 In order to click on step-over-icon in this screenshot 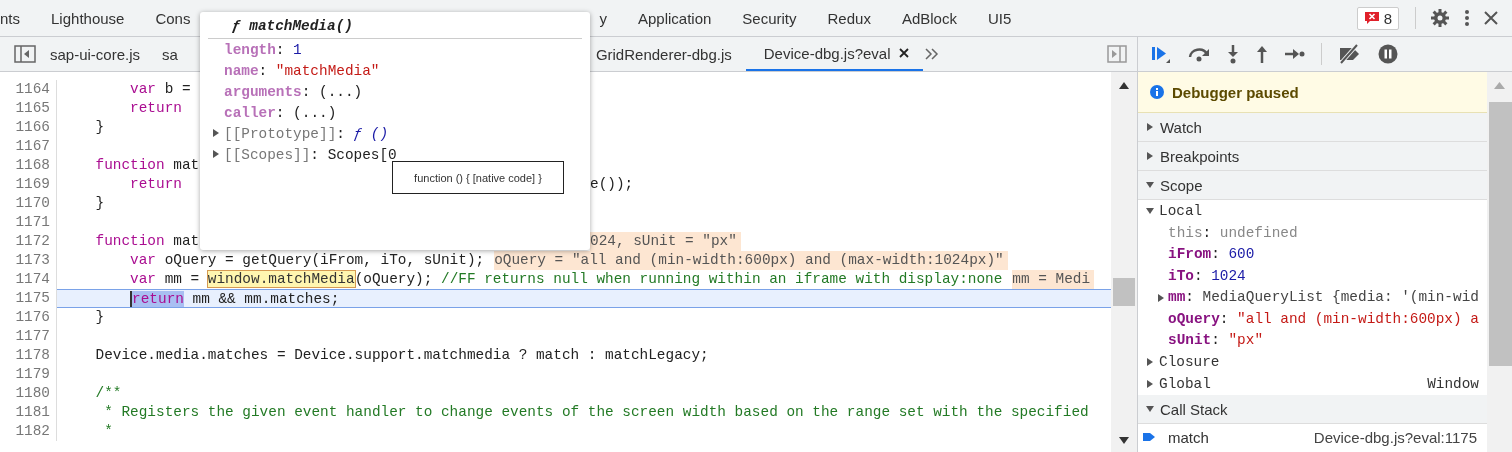, I will do `click(1199, 54)`.